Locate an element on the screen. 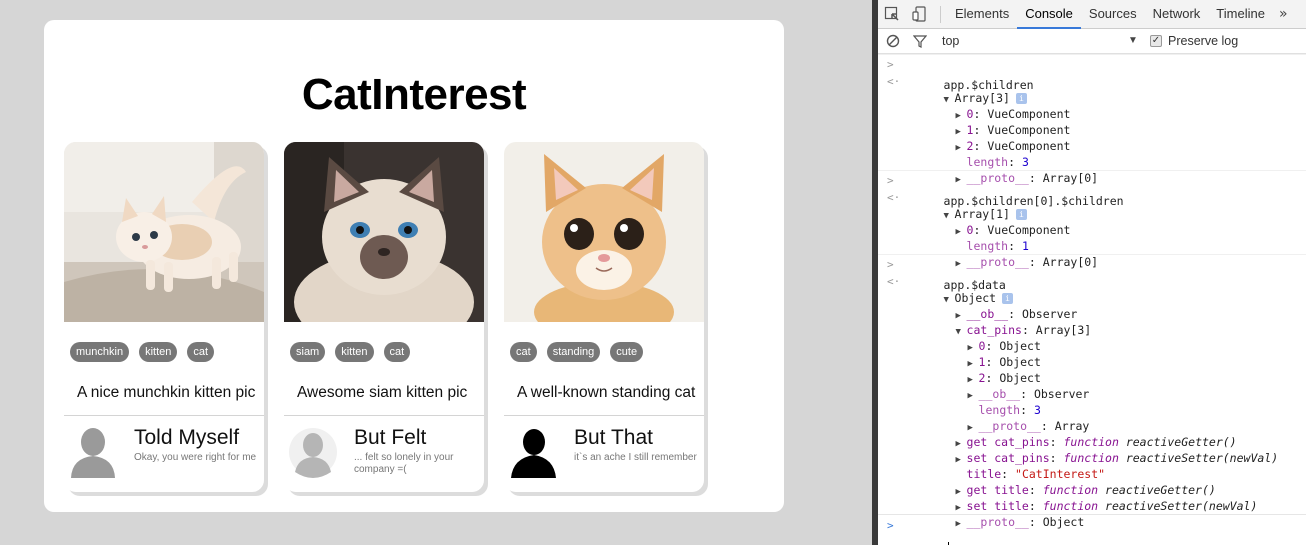 The image size is (1306, 545). tree-row: ▶ 2: Object is located at coordinates (1092, 369).